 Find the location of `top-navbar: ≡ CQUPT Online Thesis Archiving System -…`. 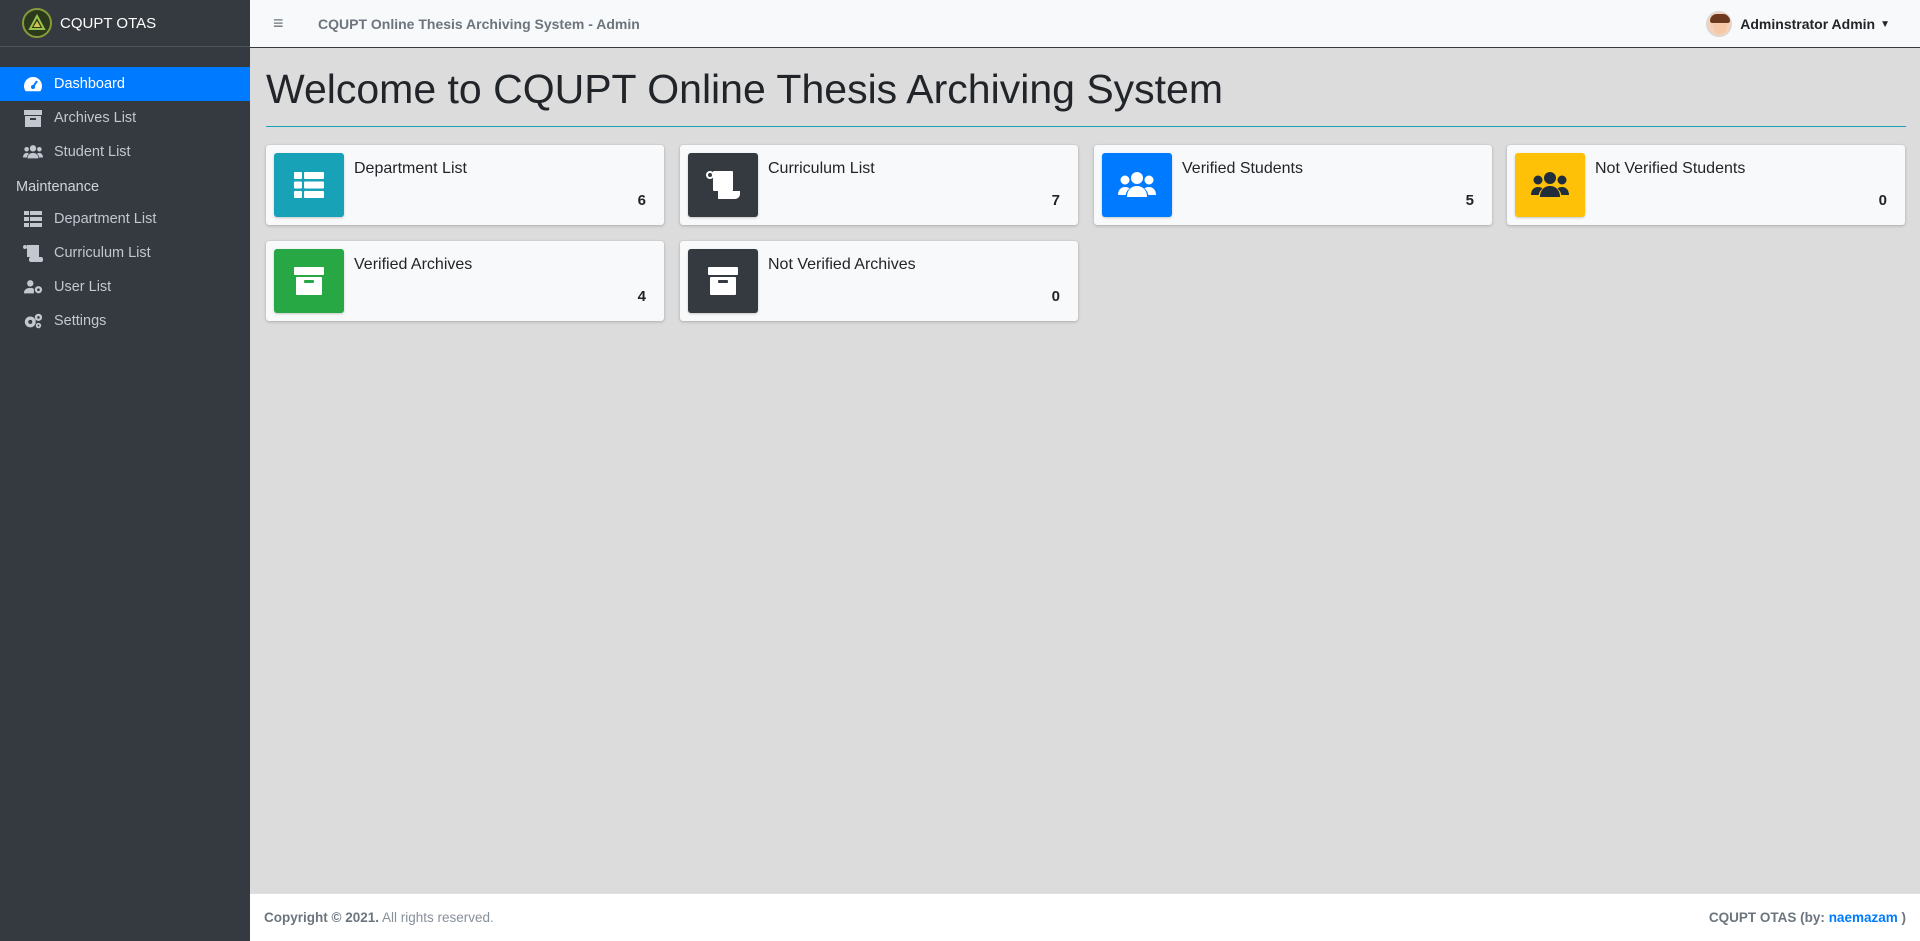

top-navbar: ≡ CQUPT Online Thesis Archiving System -… is located at coordinates (1085, 24).